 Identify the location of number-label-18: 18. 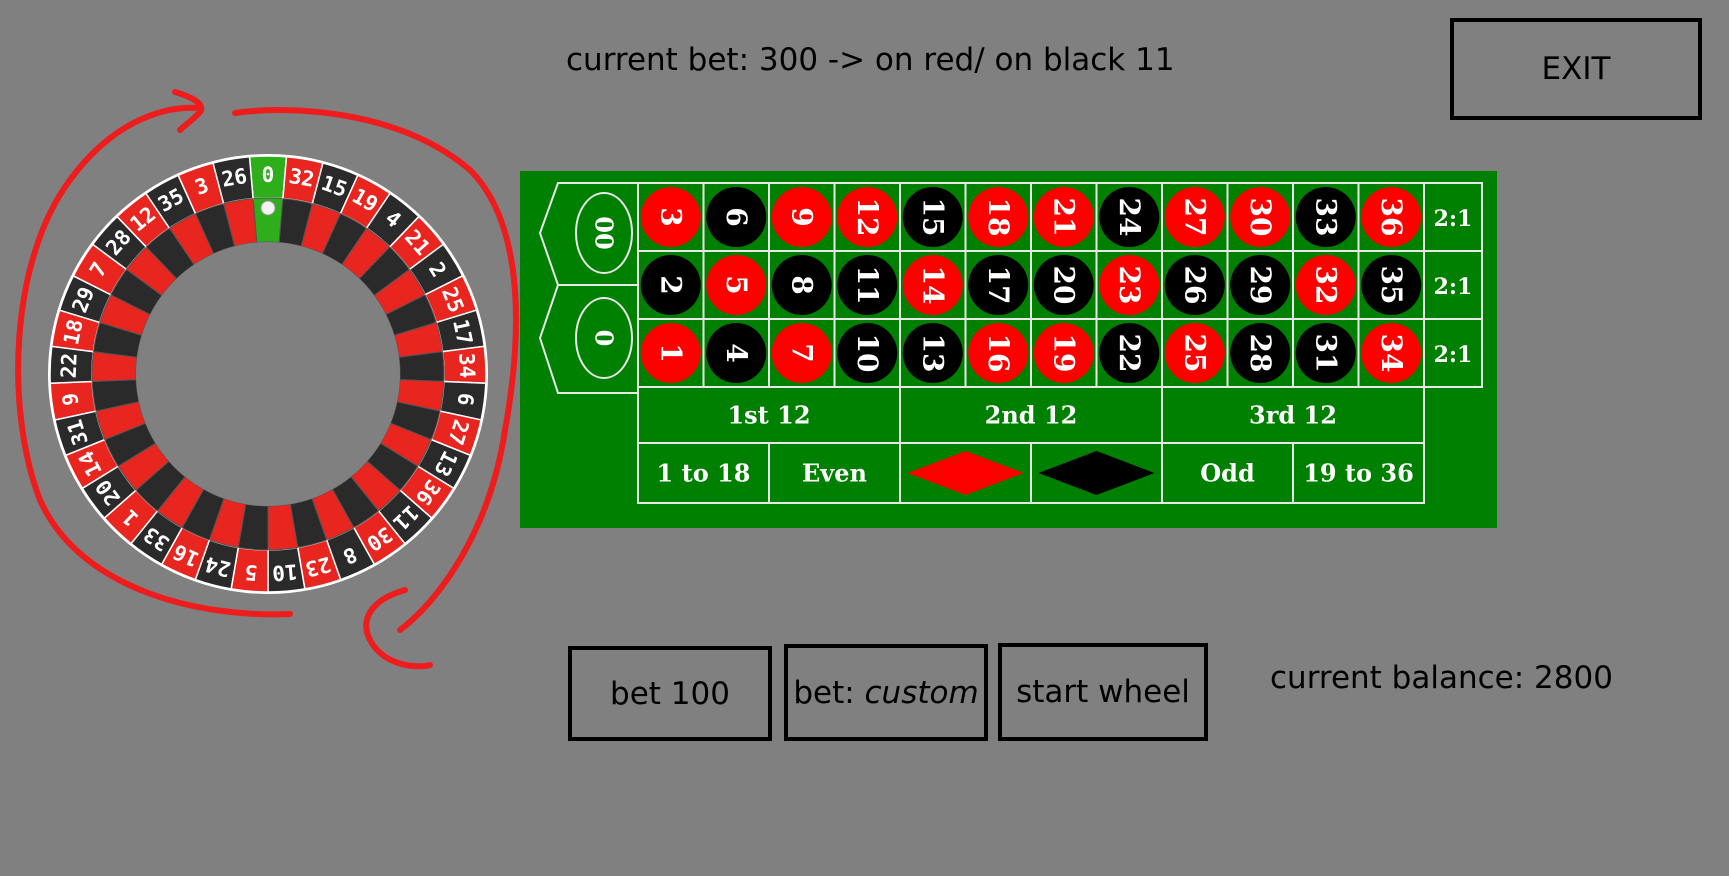
(998, 217).